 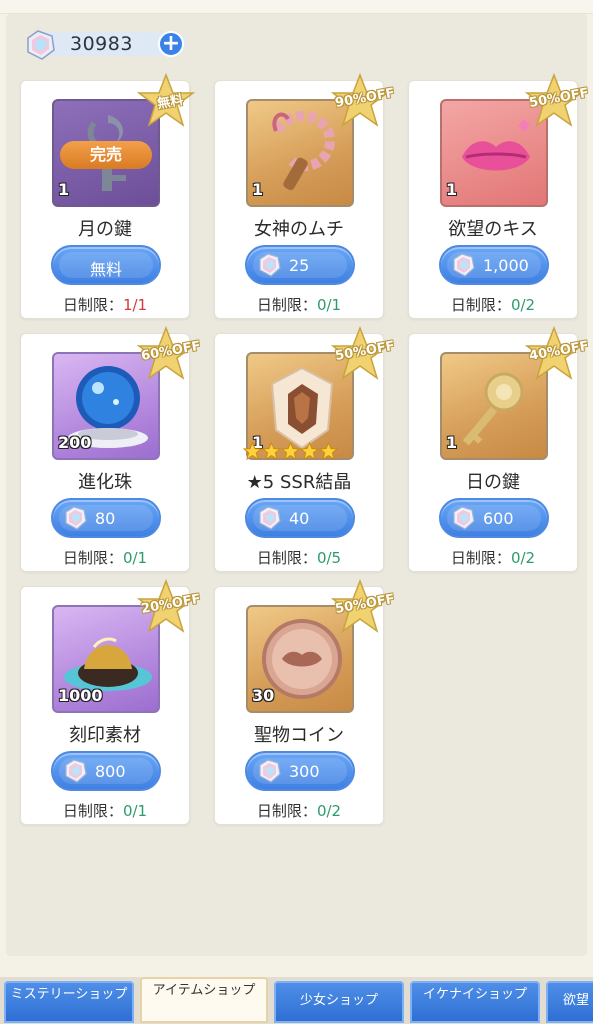 I want to click on buy-button: 800, so click(x=106, y=771).